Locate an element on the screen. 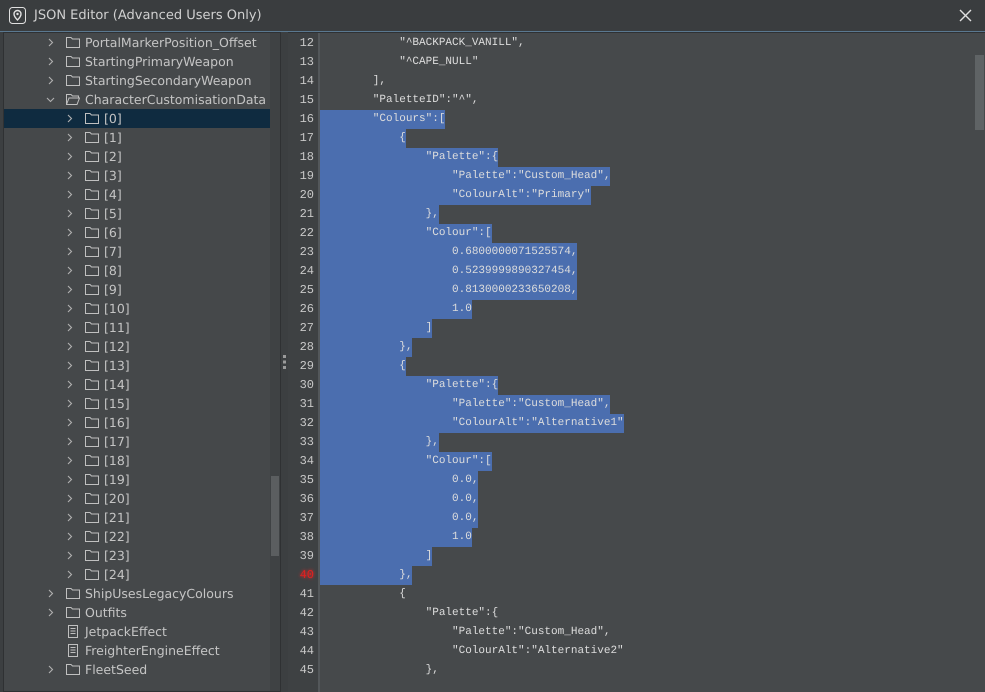 The height and width of the screenshot is (692, 985). tree-row: [15] is located at coordinates (137, 403).